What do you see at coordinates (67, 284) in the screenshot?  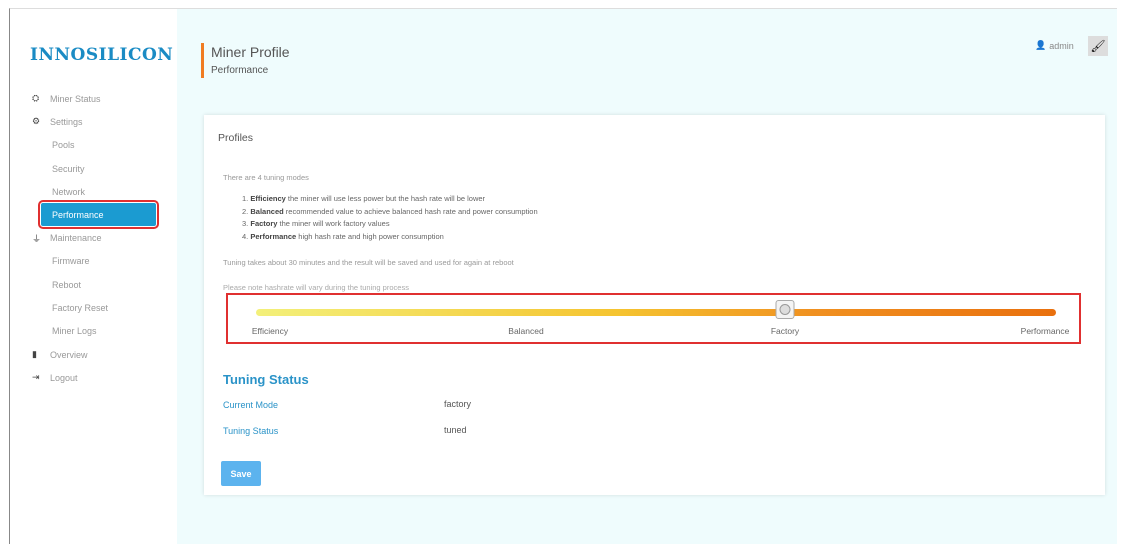 I see `sidebar-item-label: Reboot` at bounding box center [67, 284].